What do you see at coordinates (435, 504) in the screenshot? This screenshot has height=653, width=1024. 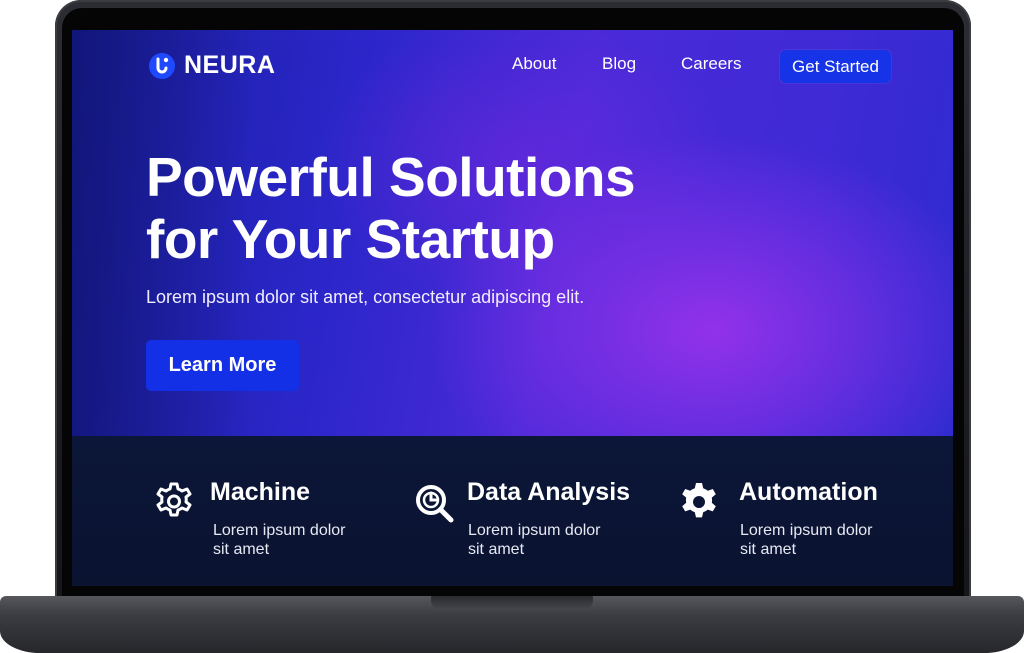 I see `magnifier-chart-icon` at bounding box center [435, 504].